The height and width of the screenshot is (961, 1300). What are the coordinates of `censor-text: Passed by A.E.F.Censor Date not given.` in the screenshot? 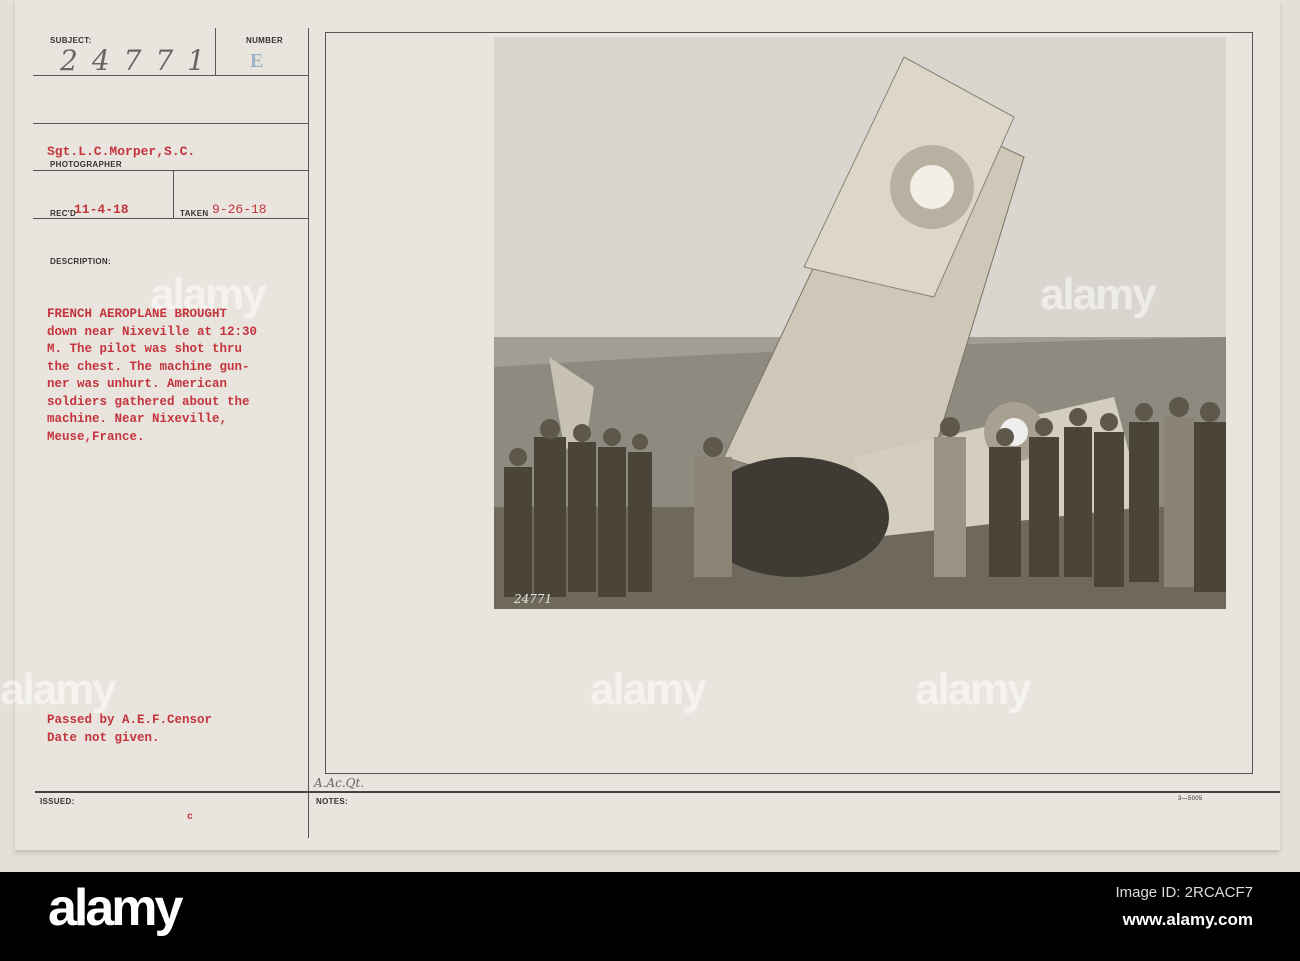 It's located at (130, 729).